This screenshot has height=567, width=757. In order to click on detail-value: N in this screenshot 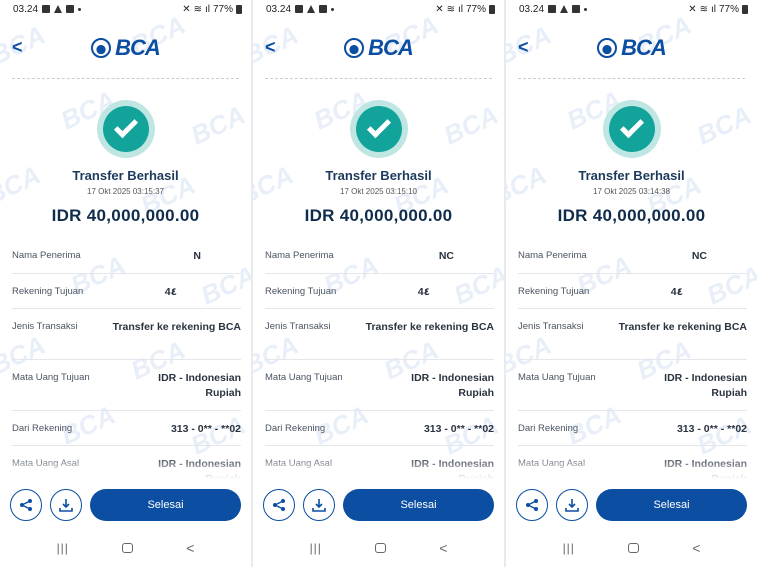, I will do `click(197, 256)`.